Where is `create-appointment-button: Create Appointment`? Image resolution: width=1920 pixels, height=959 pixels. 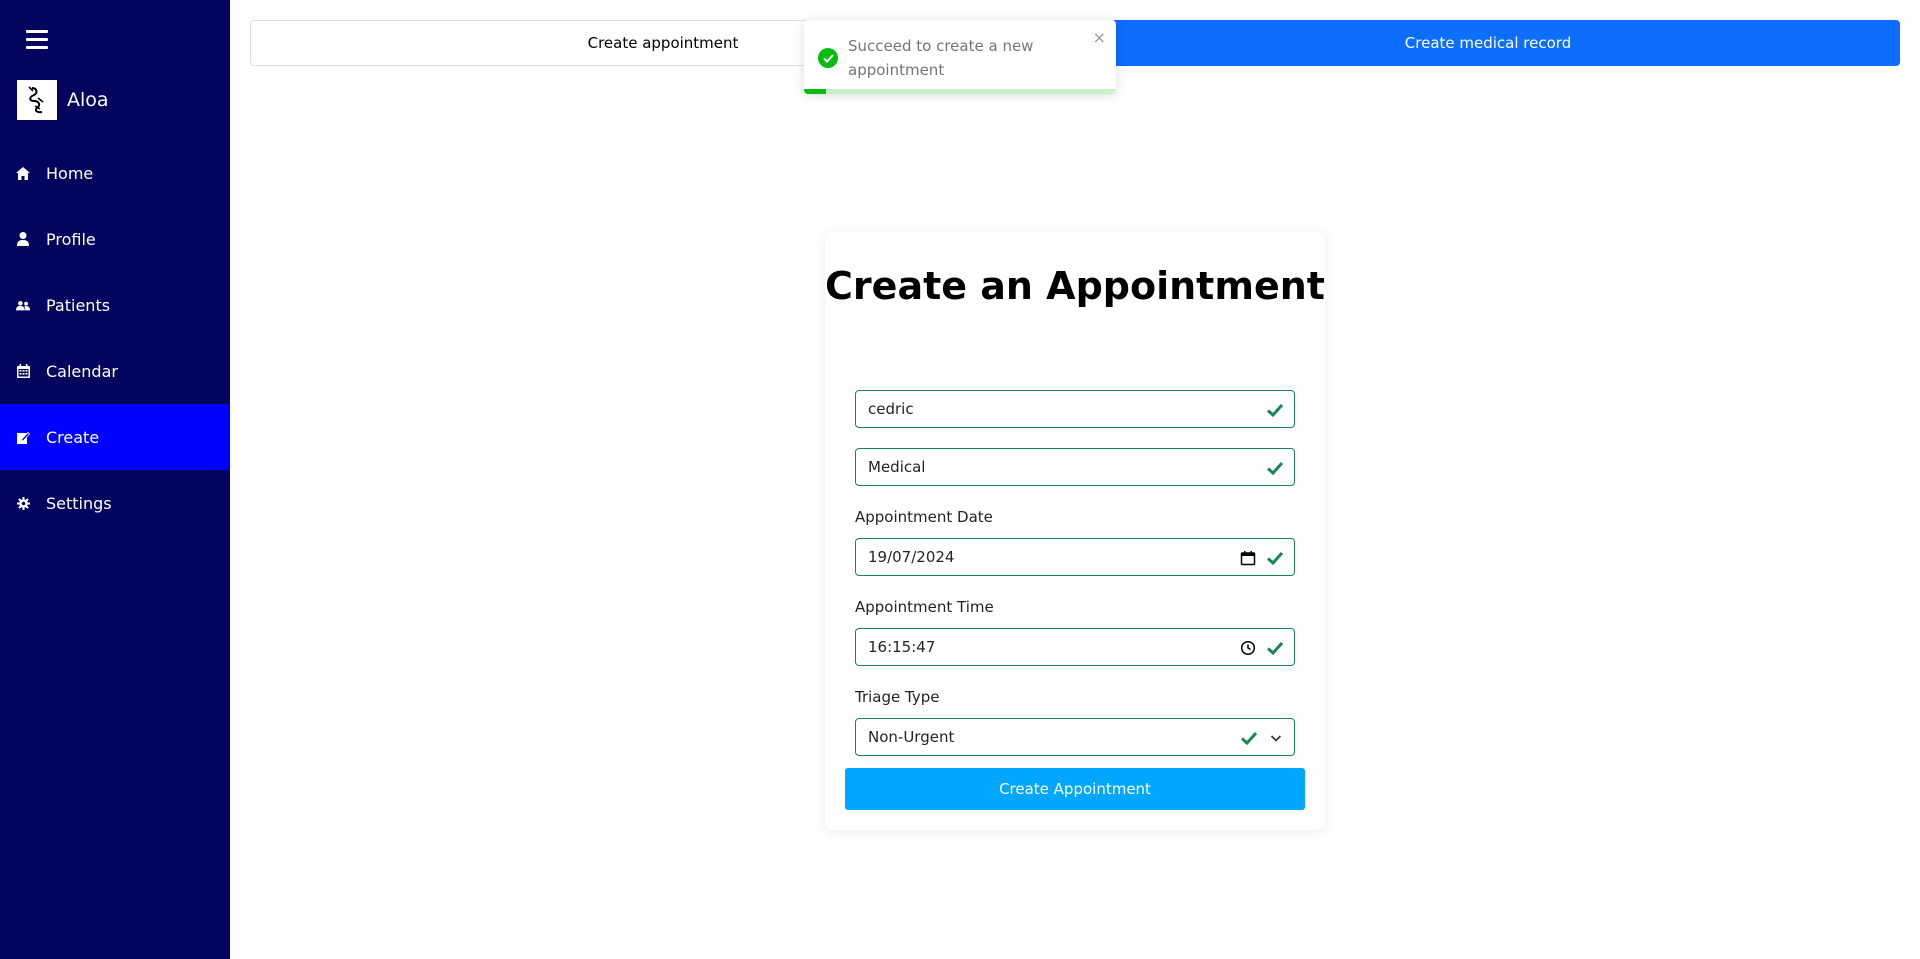
create-appointment-button: Create Appointment is located at coordinates (1075, 789).